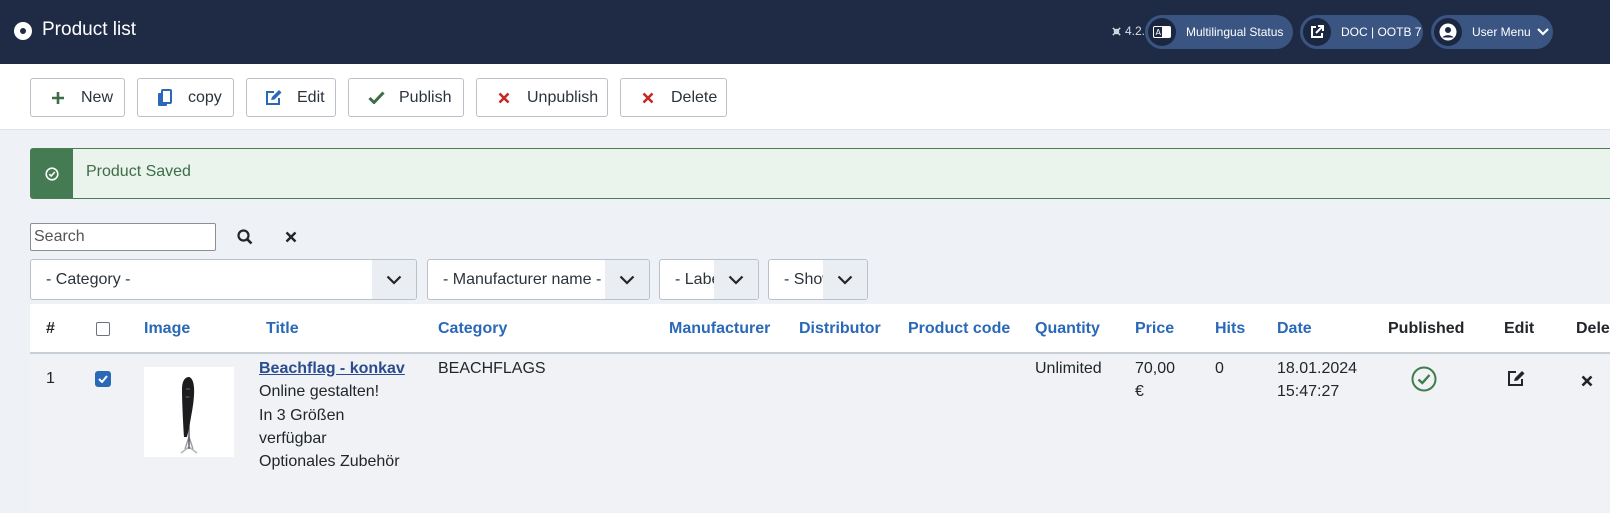 The height and width of the screenshot is (513, 1610). I want to click on product-date: 18.01.2024, so click(1317, 368).